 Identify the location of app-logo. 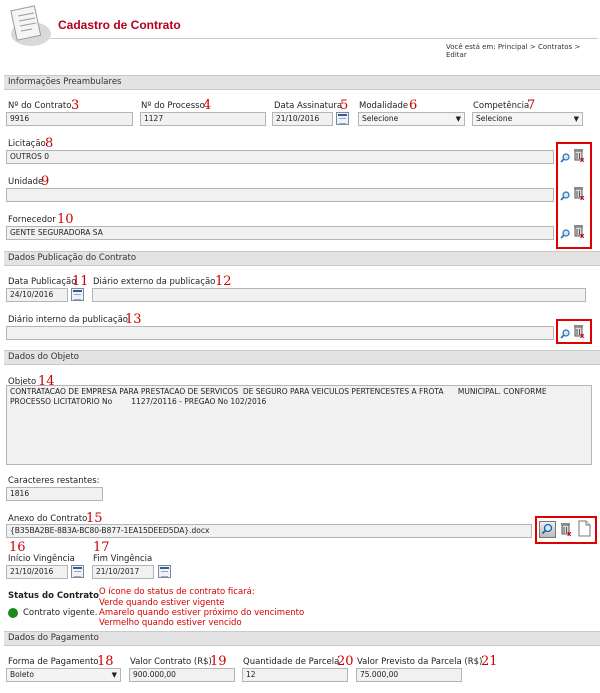
(29, 26).